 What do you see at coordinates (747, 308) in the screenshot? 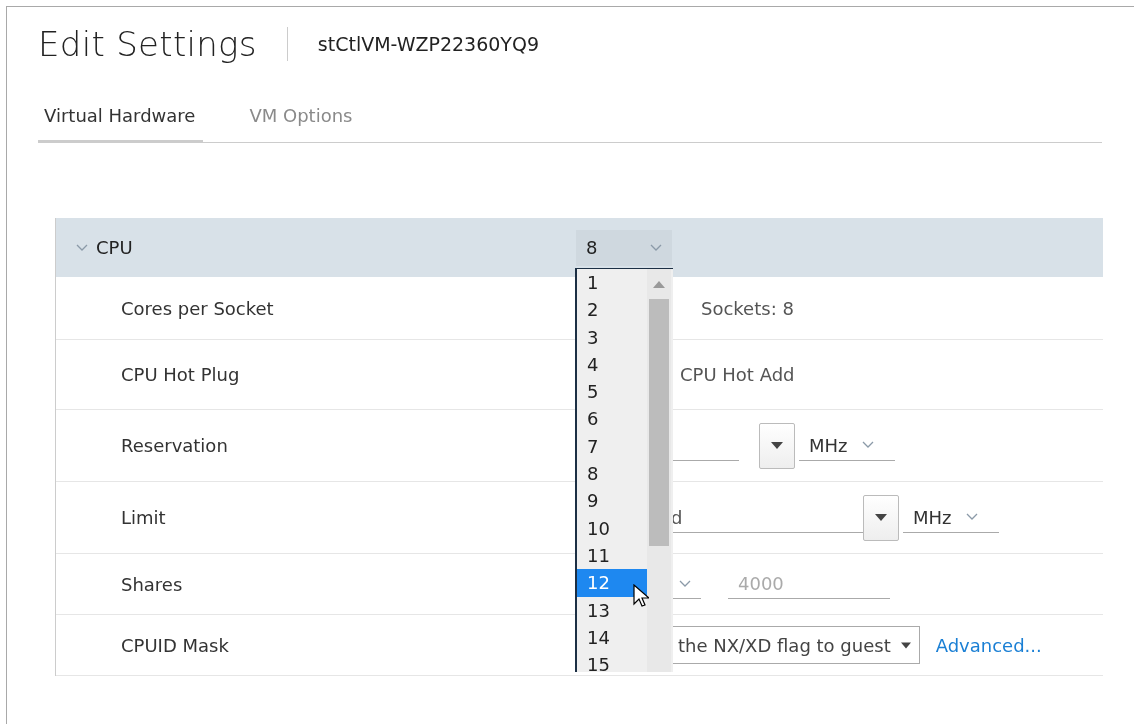
I see `sockets-text: Sockets: 8` at bounding box center [747, 308].